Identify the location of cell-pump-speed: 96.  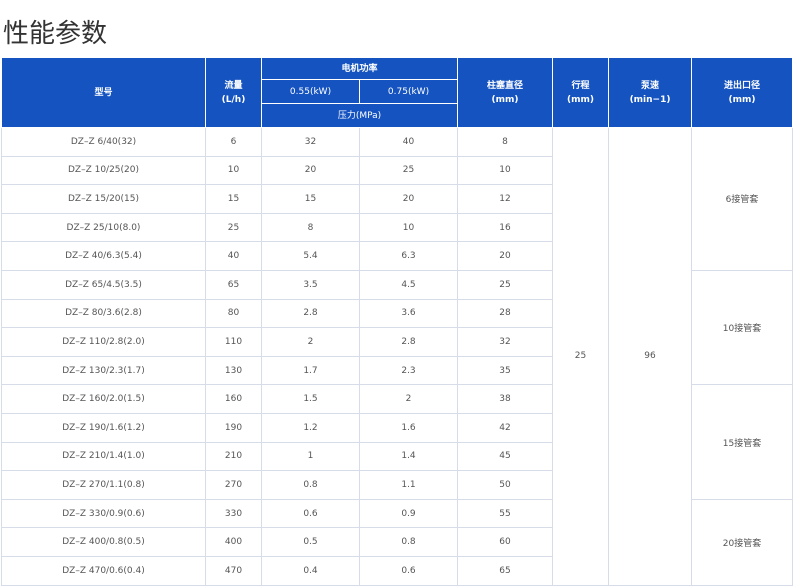
(650, 356).